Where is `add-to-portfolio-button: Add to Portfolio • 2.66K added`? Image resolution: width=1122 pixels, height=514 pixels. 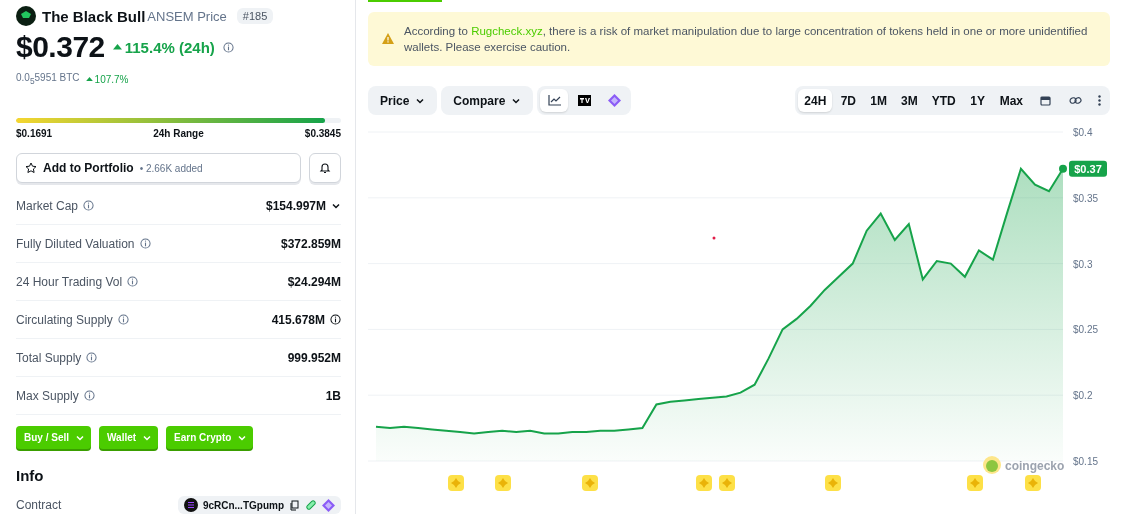
add-to-portfolio-button: Add to Portfolio • 2.66K added is located at coordinates (158, 168).